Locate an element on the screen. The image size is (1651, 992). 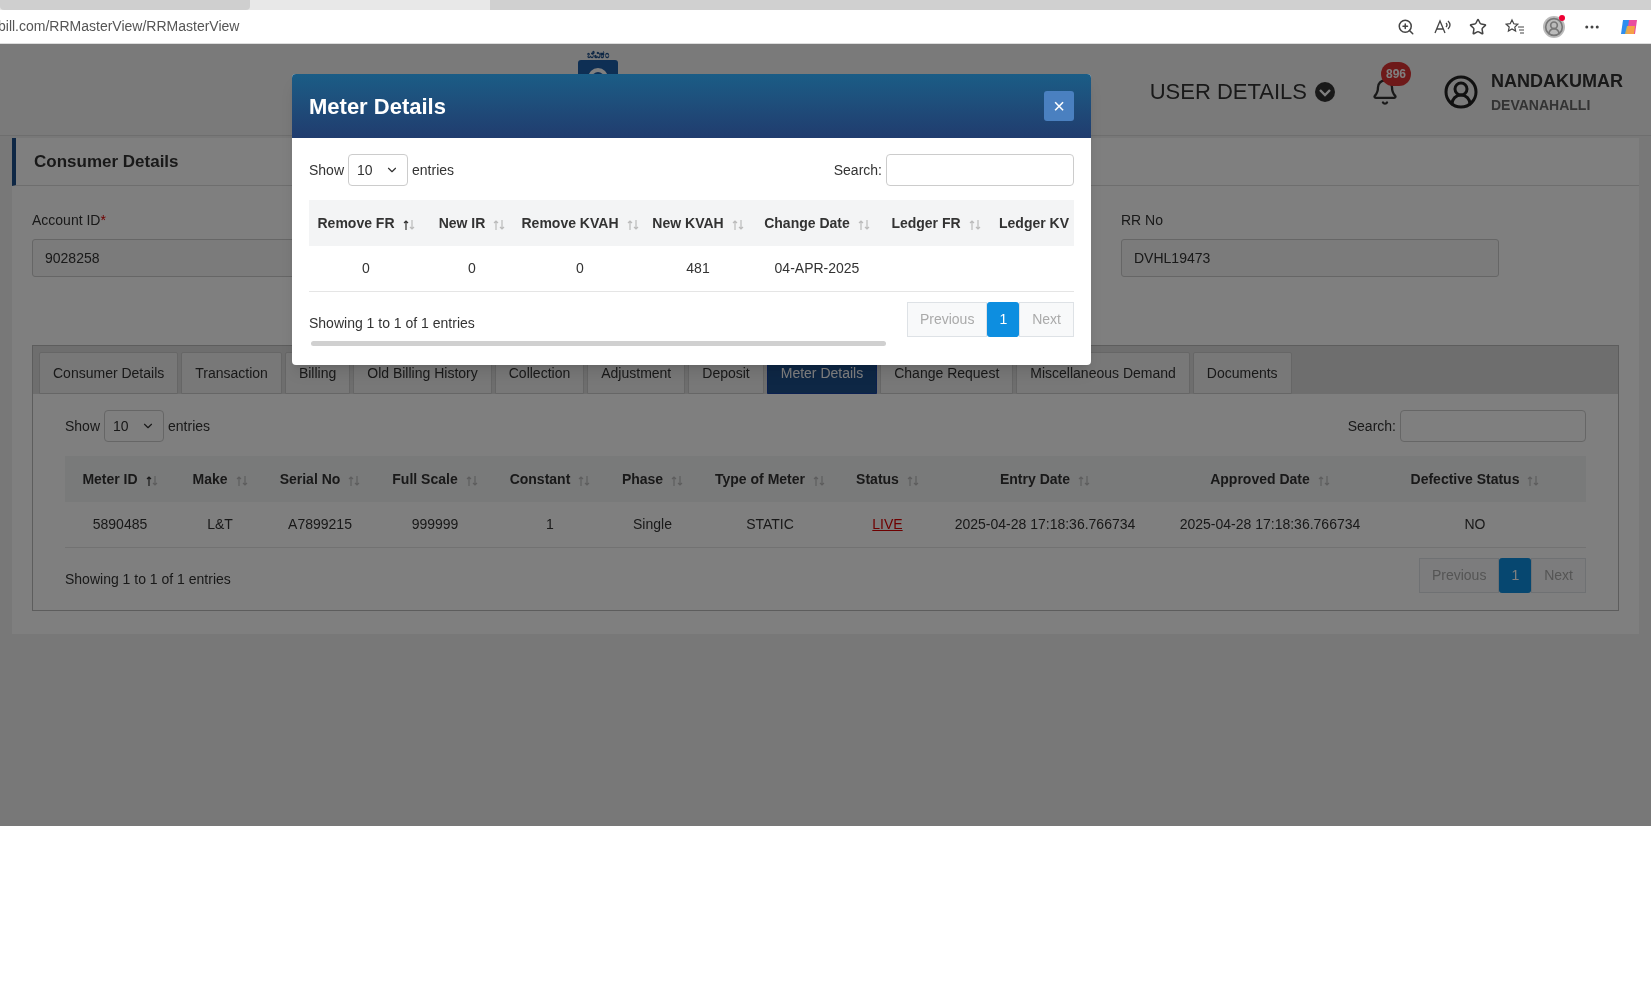
column-header: Full Scale is located at coordinates (425, 479).